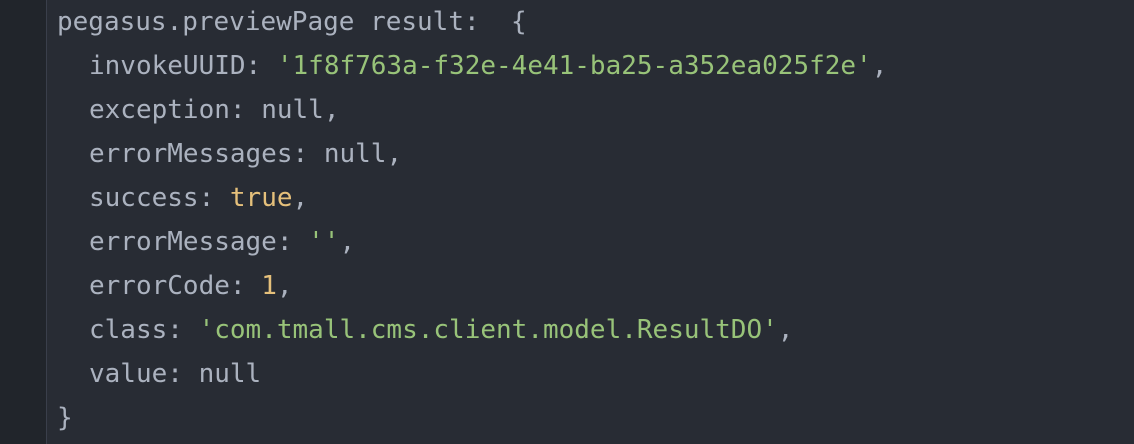 This screenshot has width=1134, height=444. I want to click on entry-error-messages: errorMessages: null,, so click(246, 154).